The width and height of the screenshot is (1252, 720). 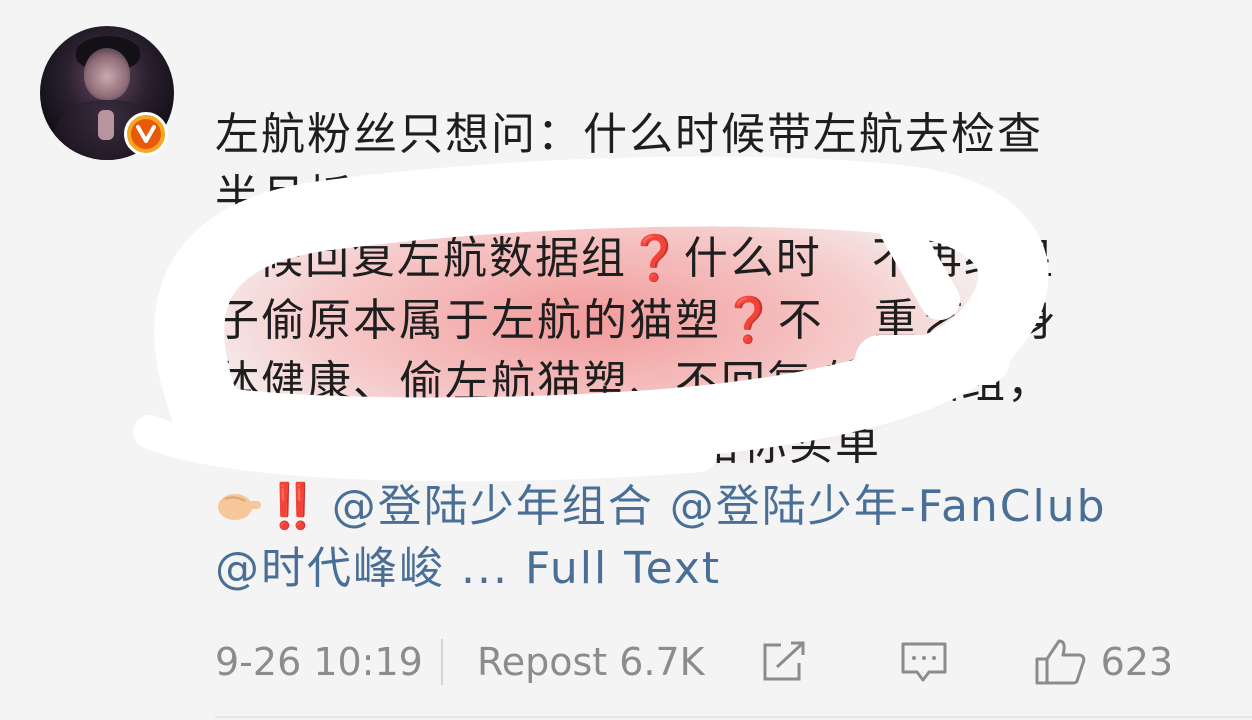 I want to click on like-count: 623, so click(x=1137, y=662).